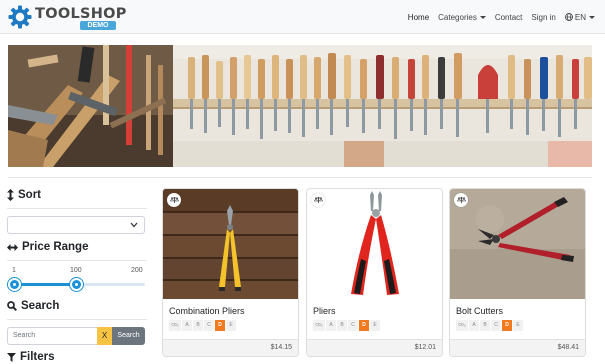  I want to click on filter-icon, so click(11, 357).